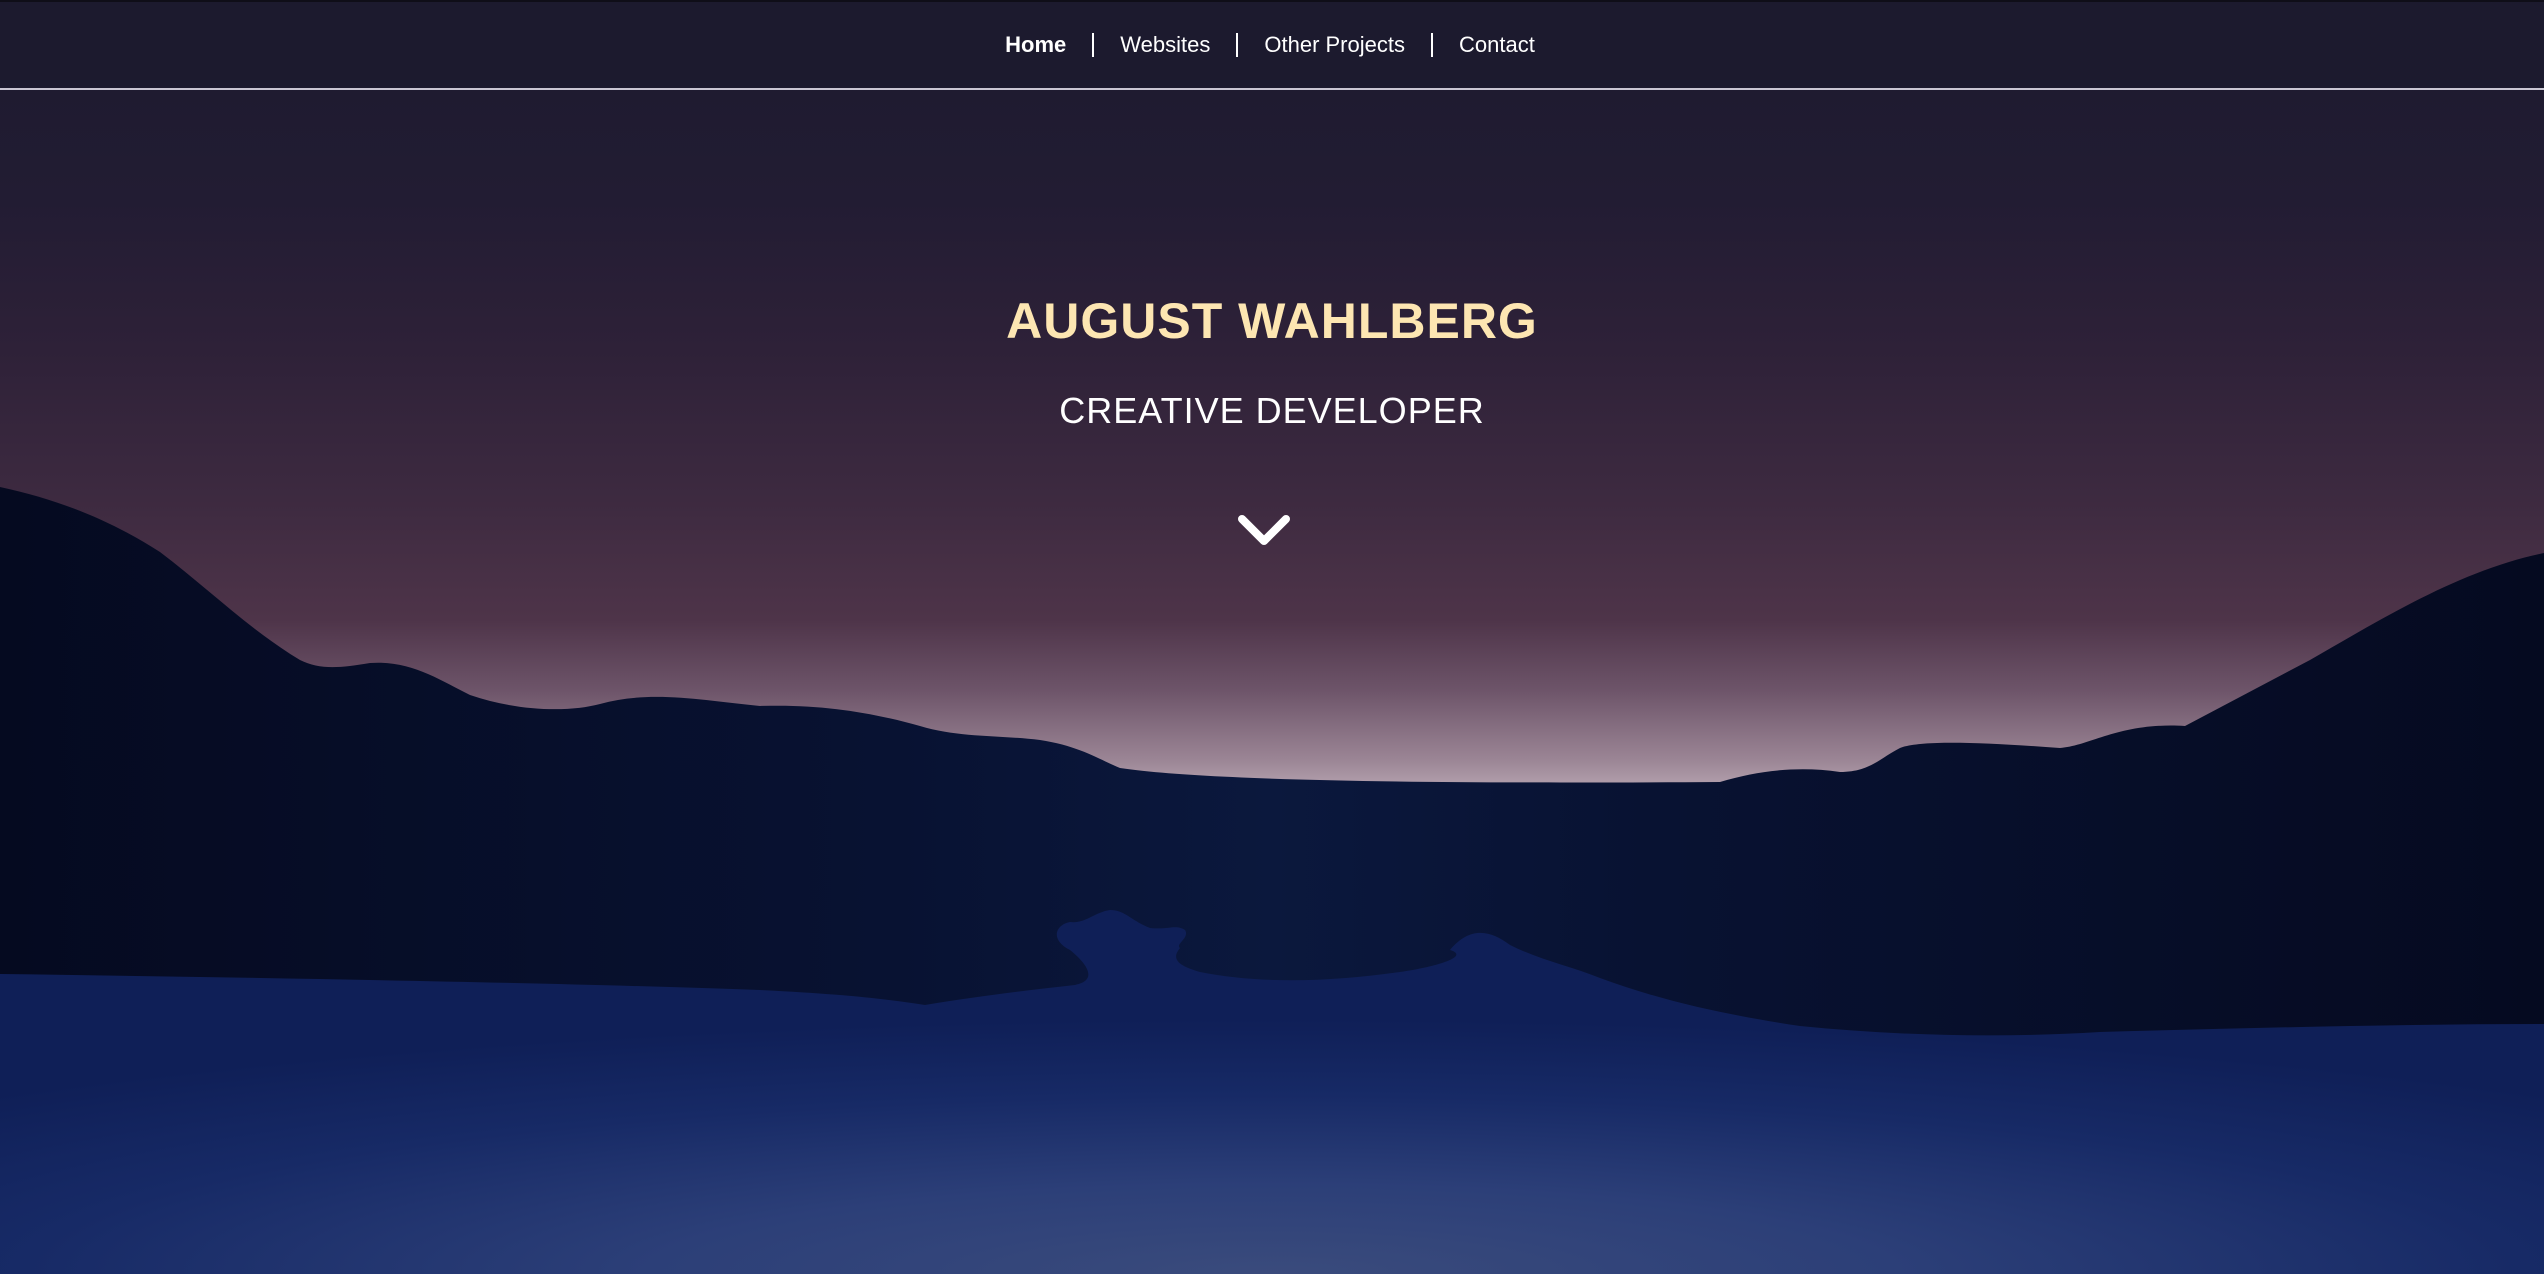 This screenshot has width=2544, height=1274. I want to click on top-navigation-bar: Home Websites Other Projects Contact, so click(1272, 45).